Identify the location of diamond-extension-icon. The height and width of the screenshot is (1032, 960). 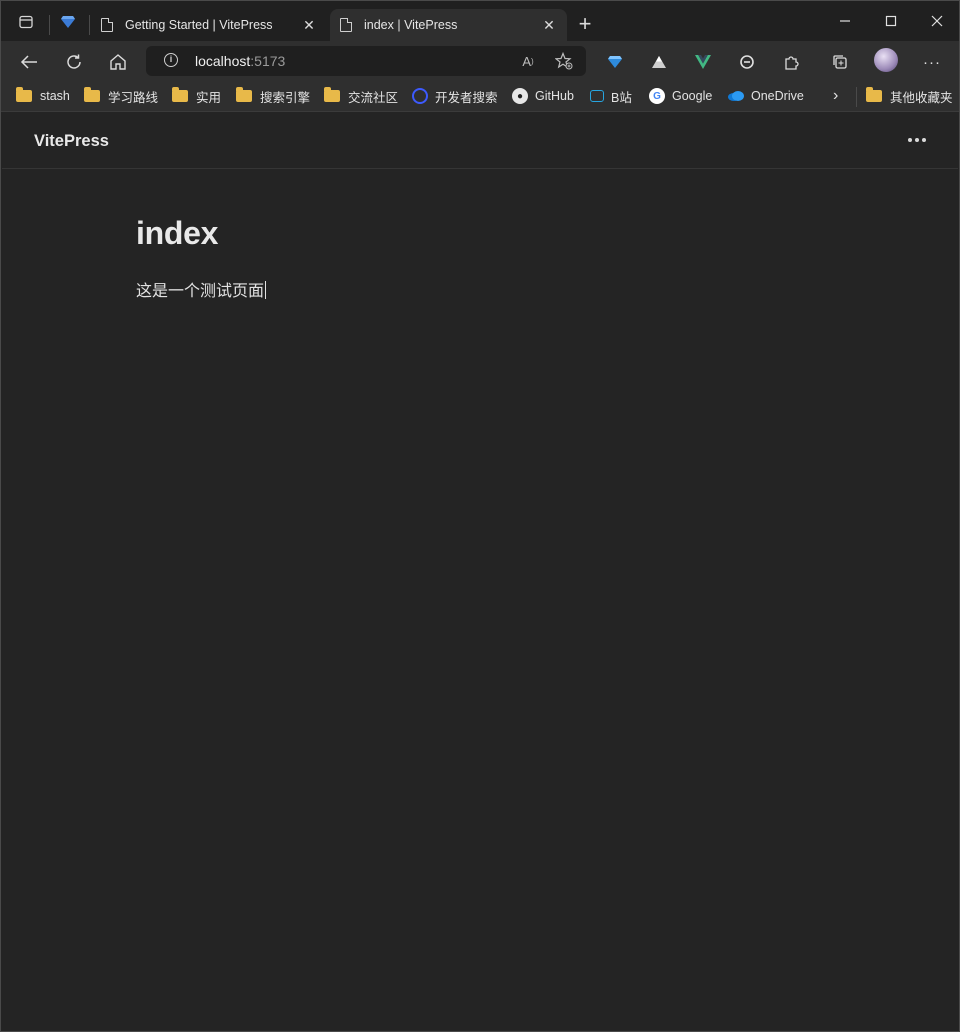
(615, 62).